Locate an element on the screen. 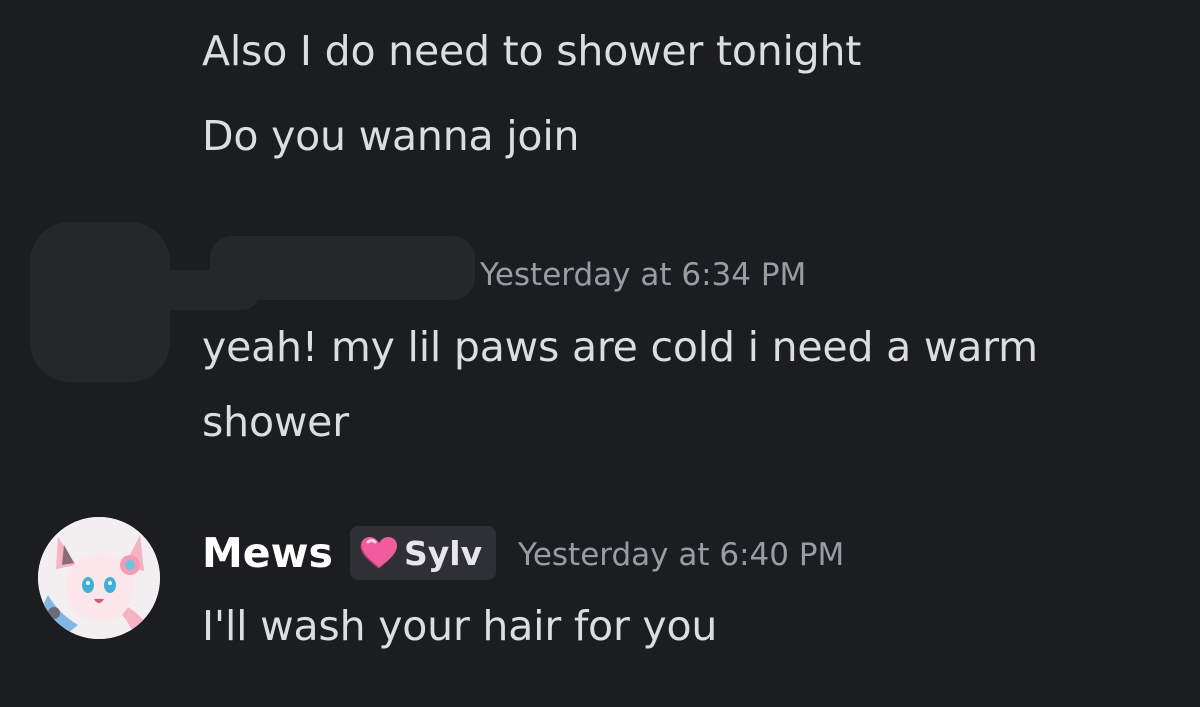 The height and width of the screenshot is (707, 1200). avatar is located at coordinates (99, 578).